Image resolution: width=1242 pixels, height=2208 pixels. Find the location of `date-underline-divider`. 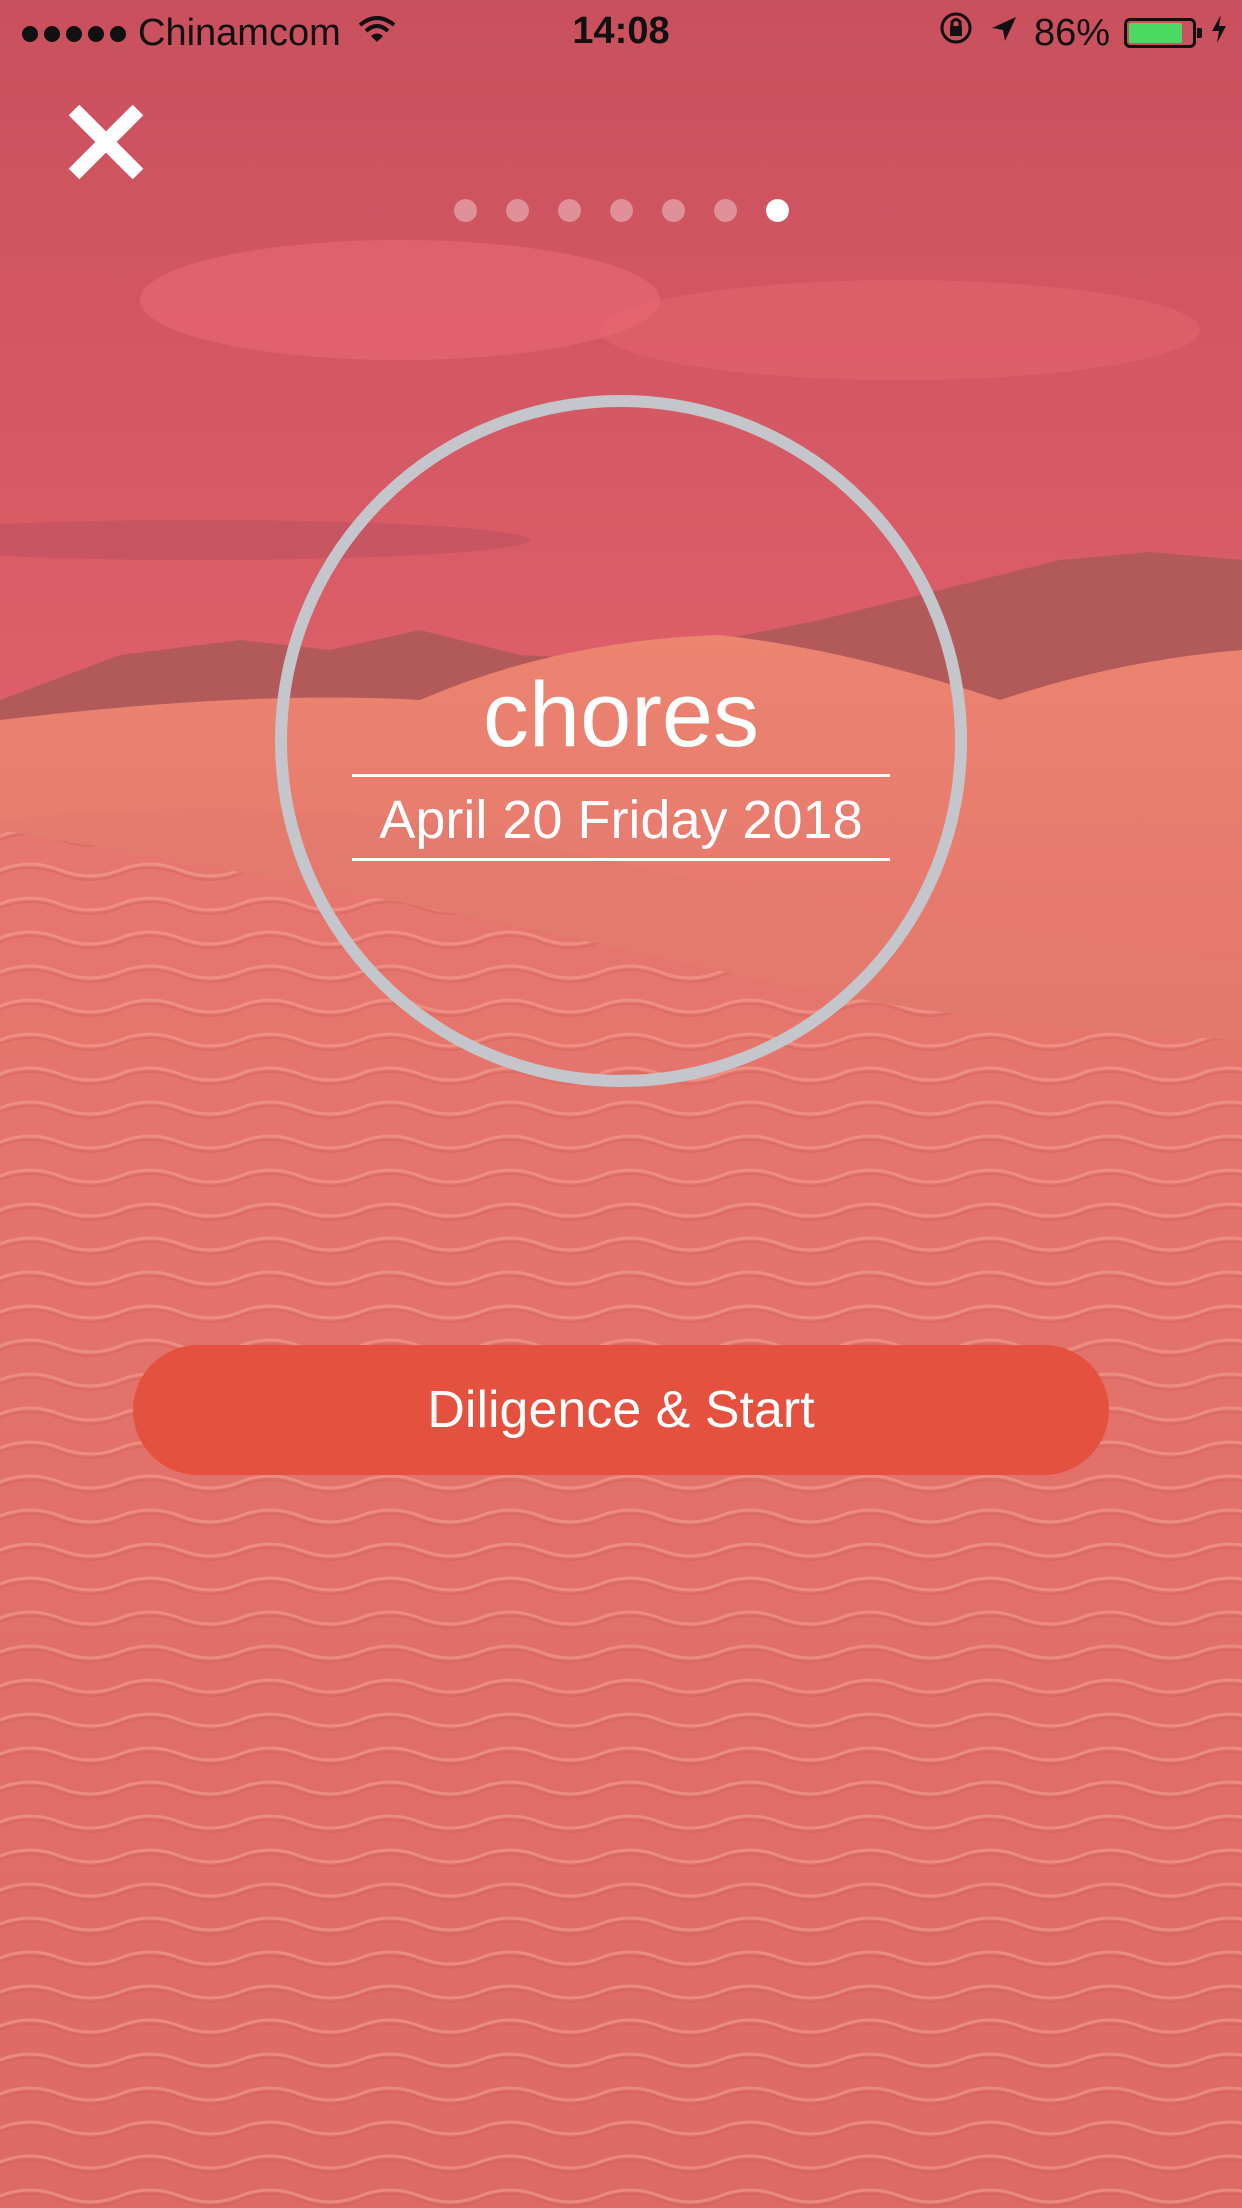

date-underline-divider is located at coordinates (621, 859).